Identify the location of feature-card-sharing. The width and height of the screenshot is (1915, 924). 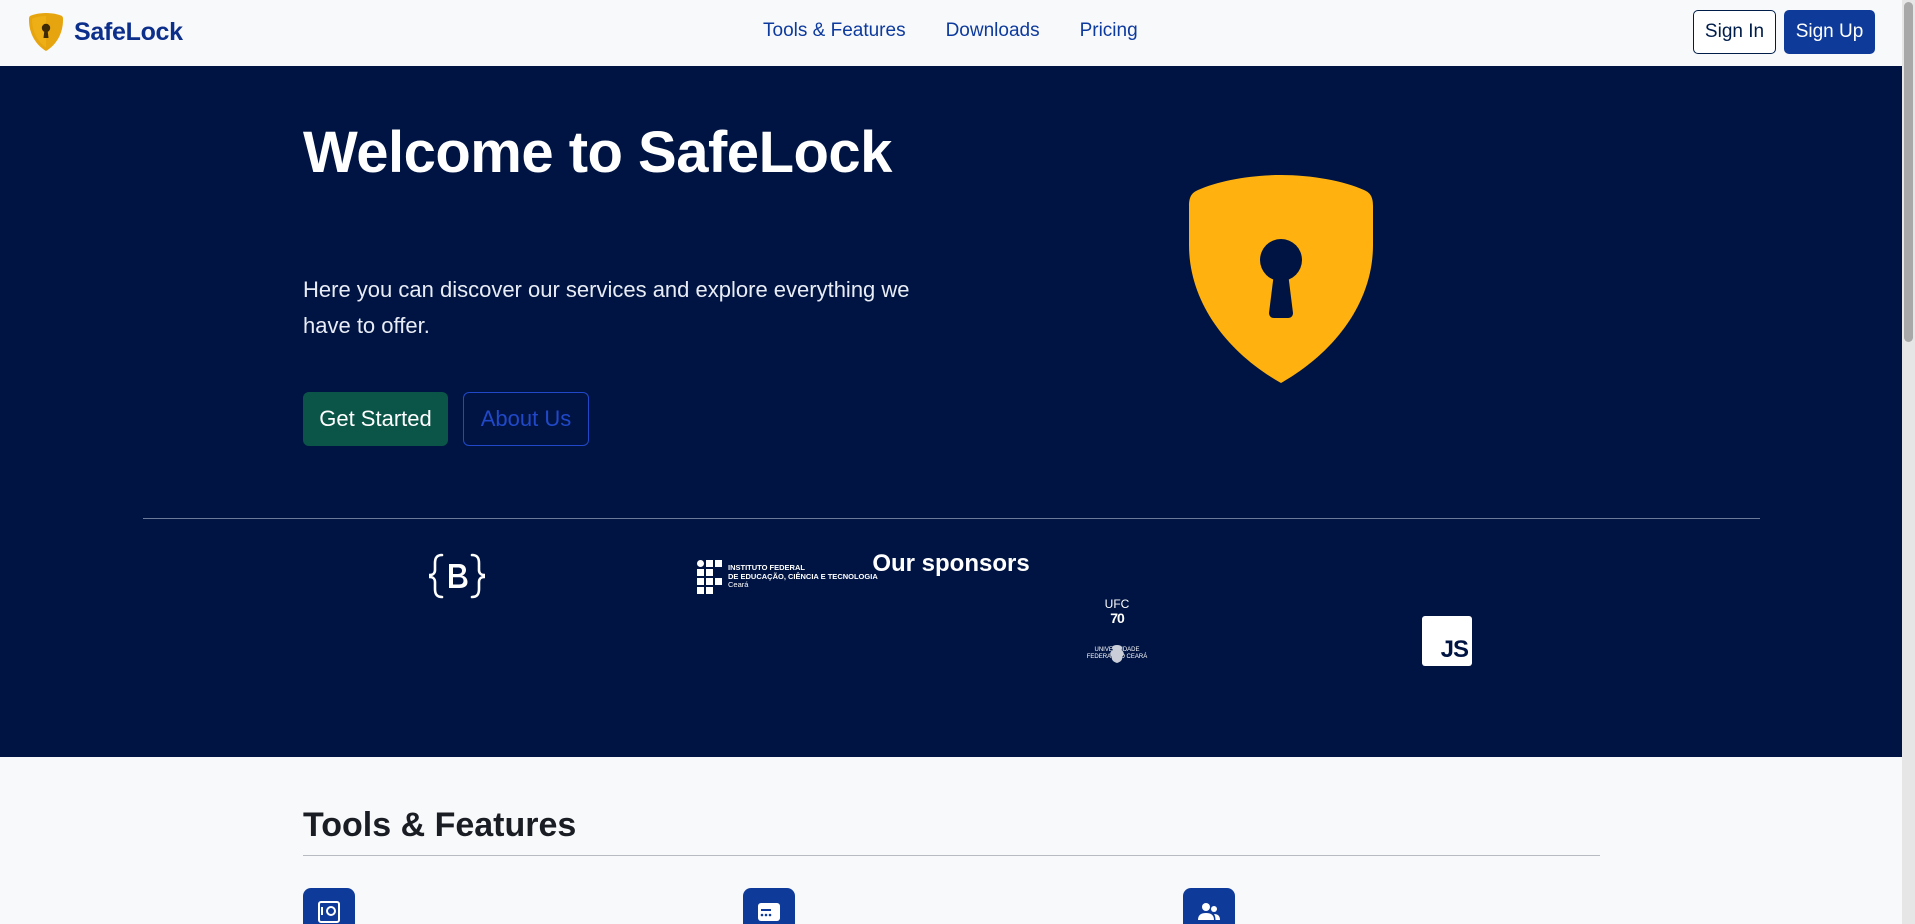
(1209, 906).